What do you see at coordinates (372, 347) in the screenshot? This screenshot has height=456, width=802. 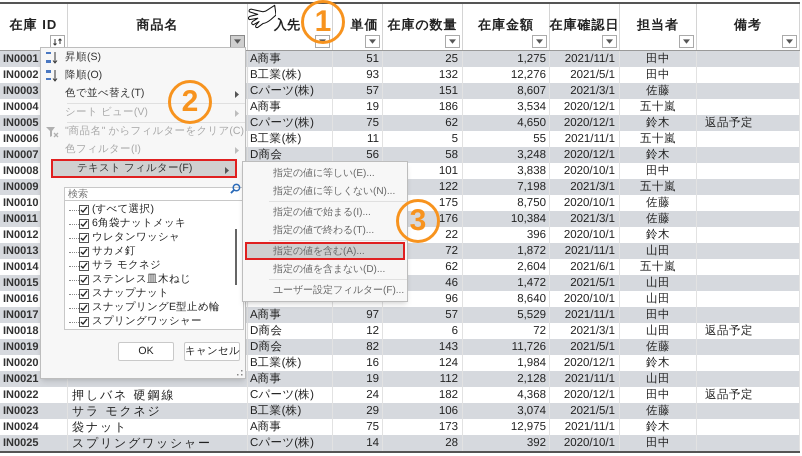 I see `table-cell-text: 82` at bounding box center [372, 347].